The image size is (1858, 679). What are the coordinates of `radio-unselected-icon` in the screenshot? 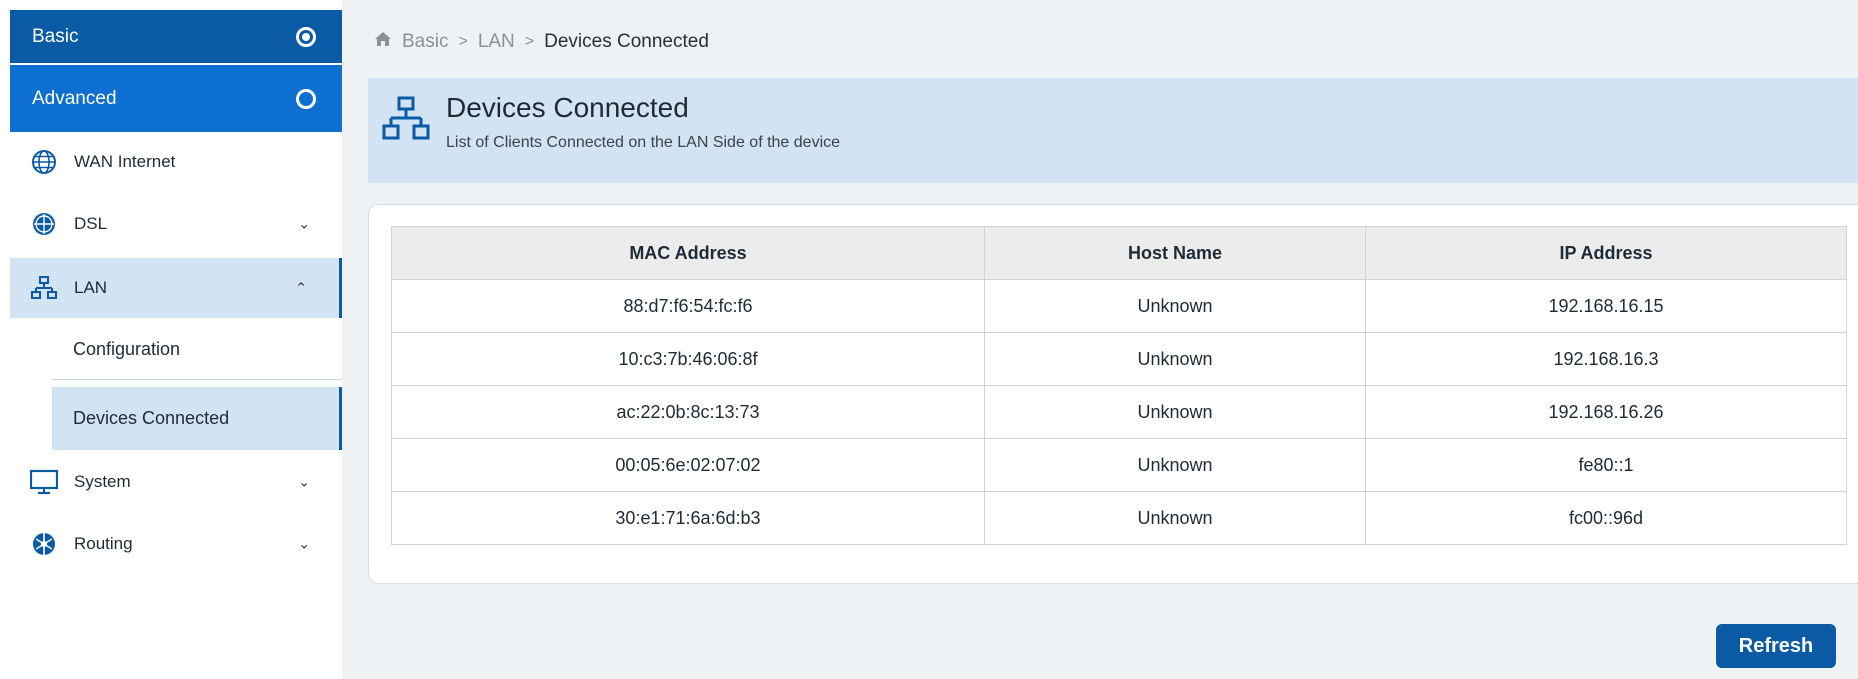 It's located at (306, 98).